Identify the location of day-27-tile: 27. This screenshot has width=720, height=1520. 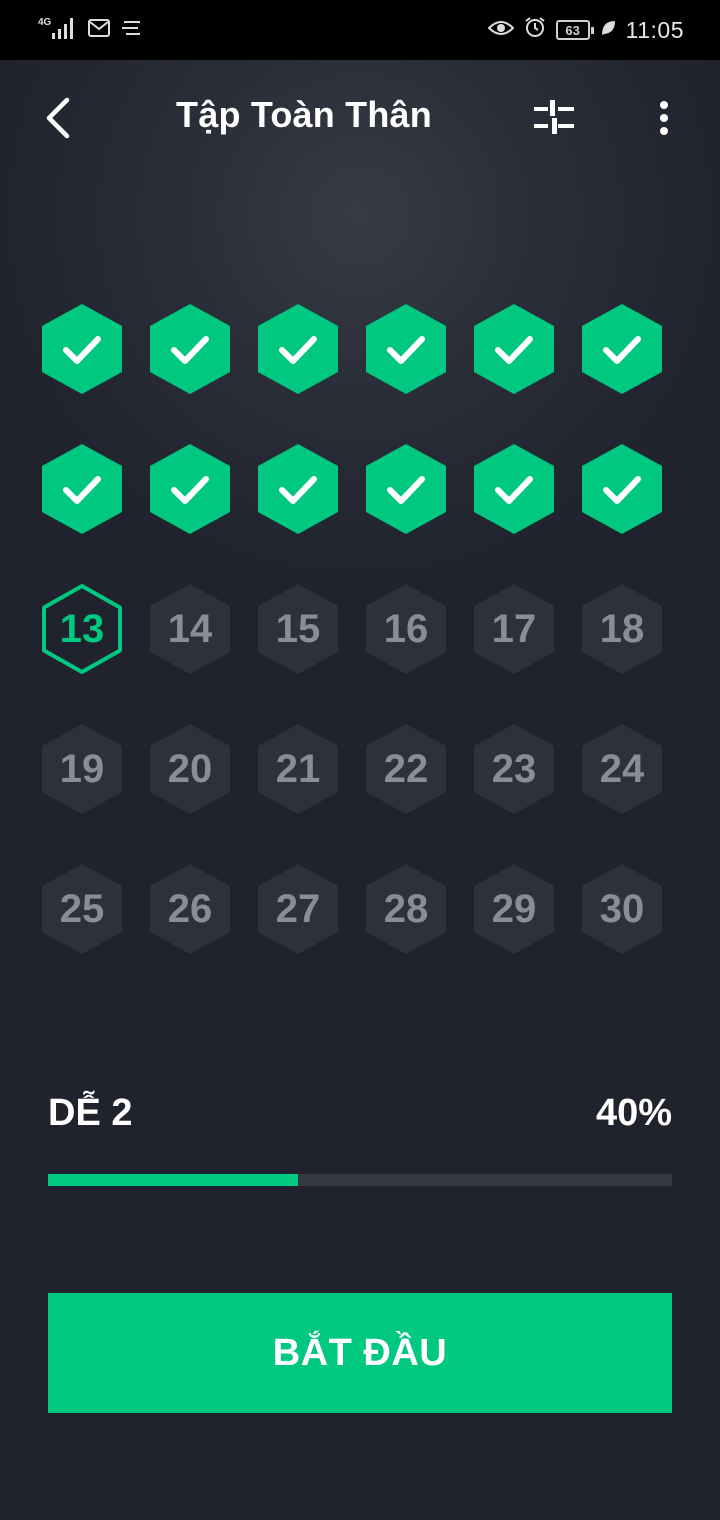
(298, 909).